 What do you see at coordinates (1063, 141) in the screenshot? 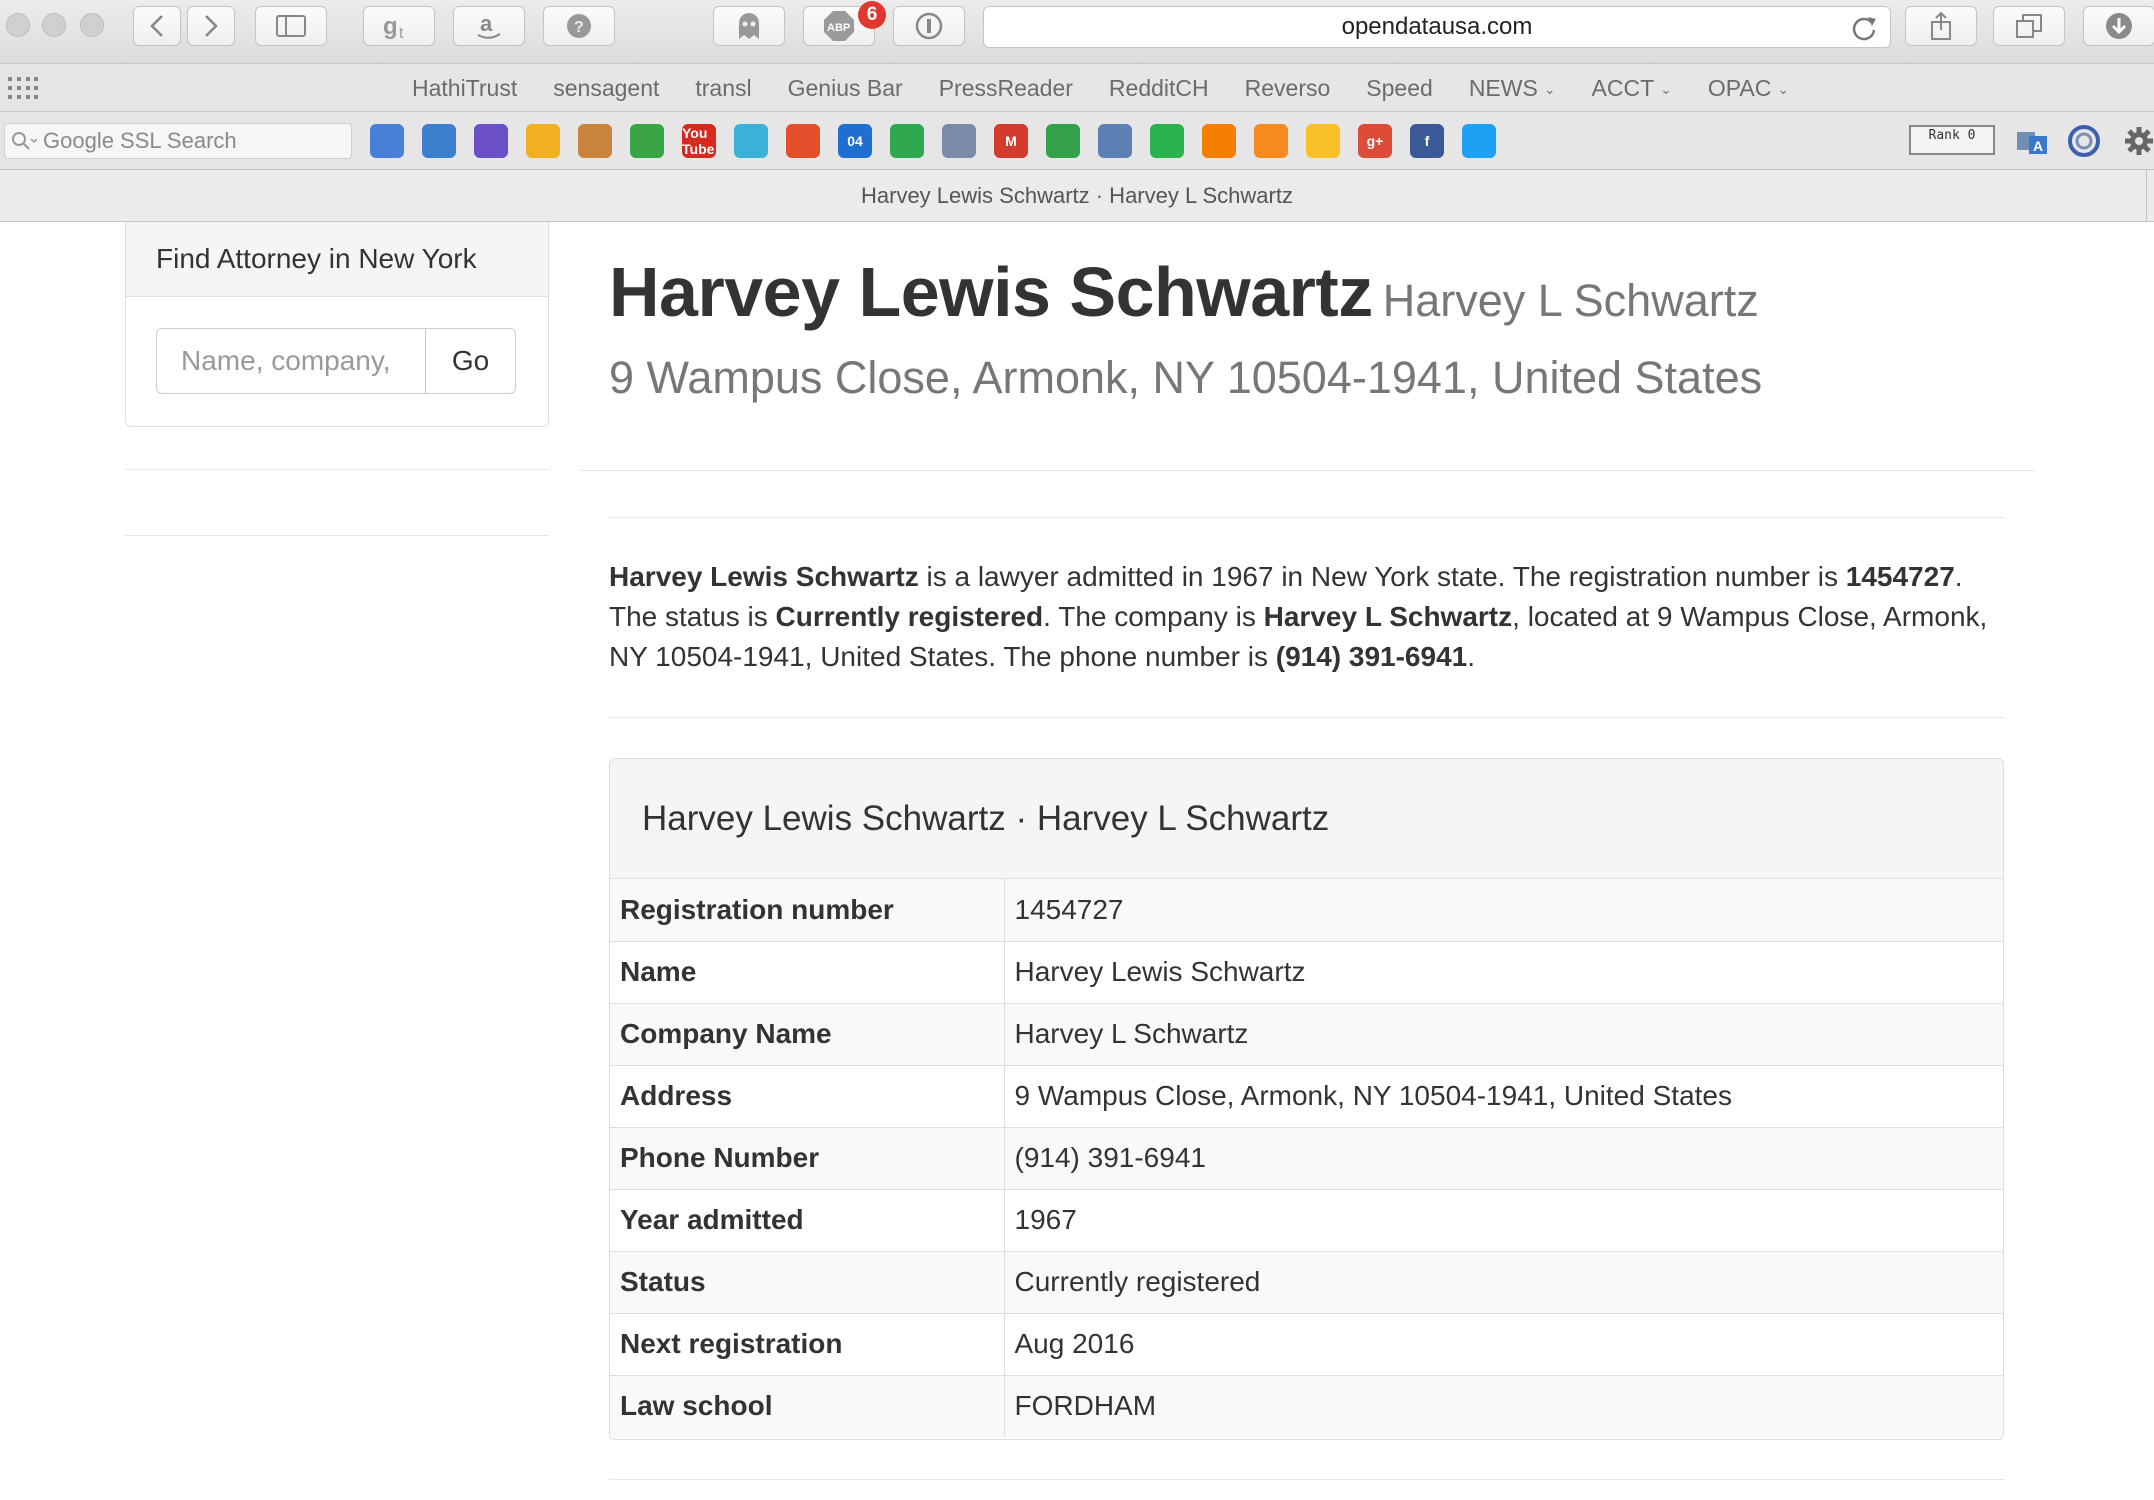
I see `tasks-icon` at bounding box center [1063, 141].